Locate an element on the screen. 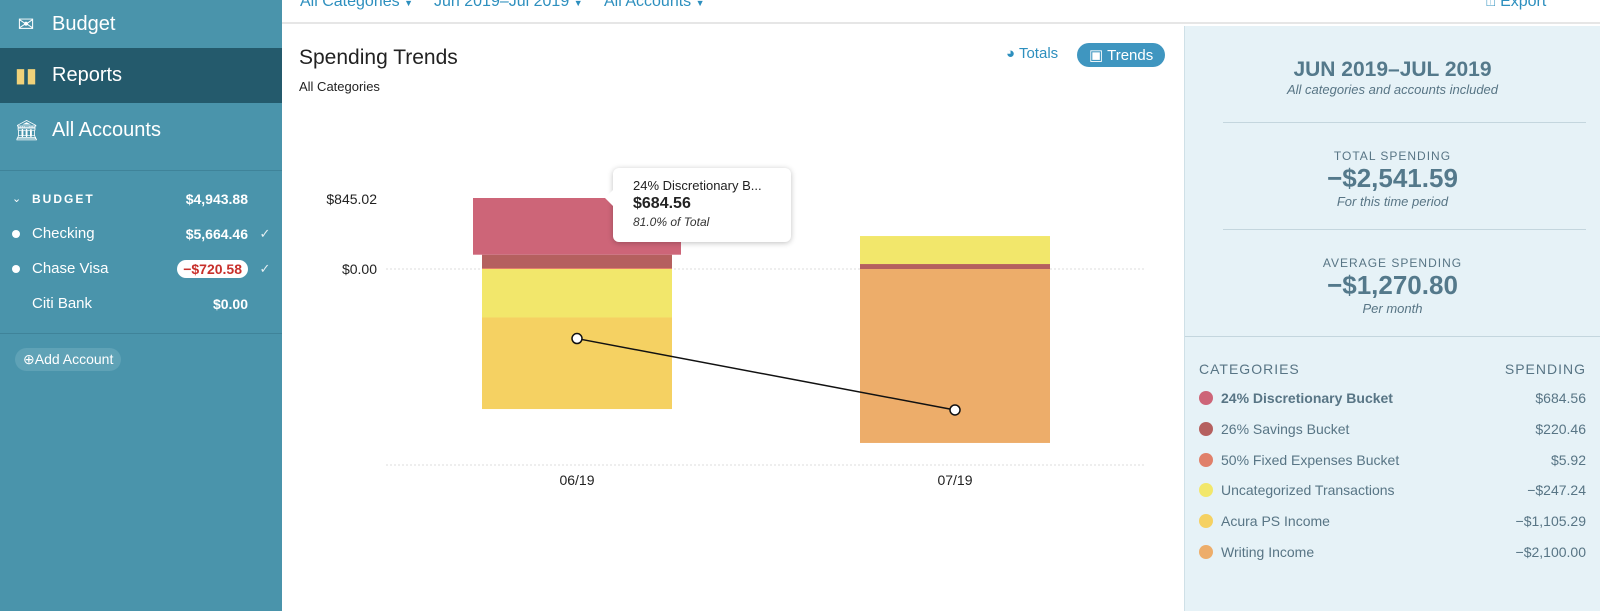  export-button: ⍐ Export is located at coordinates (1516, 5).